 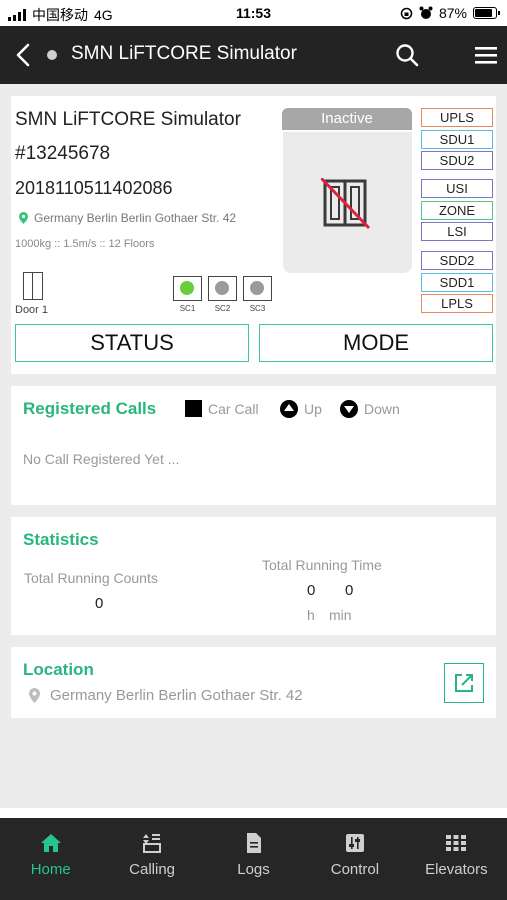 I want to click on sc2-lamp-icon, so click(x=222, y=288).